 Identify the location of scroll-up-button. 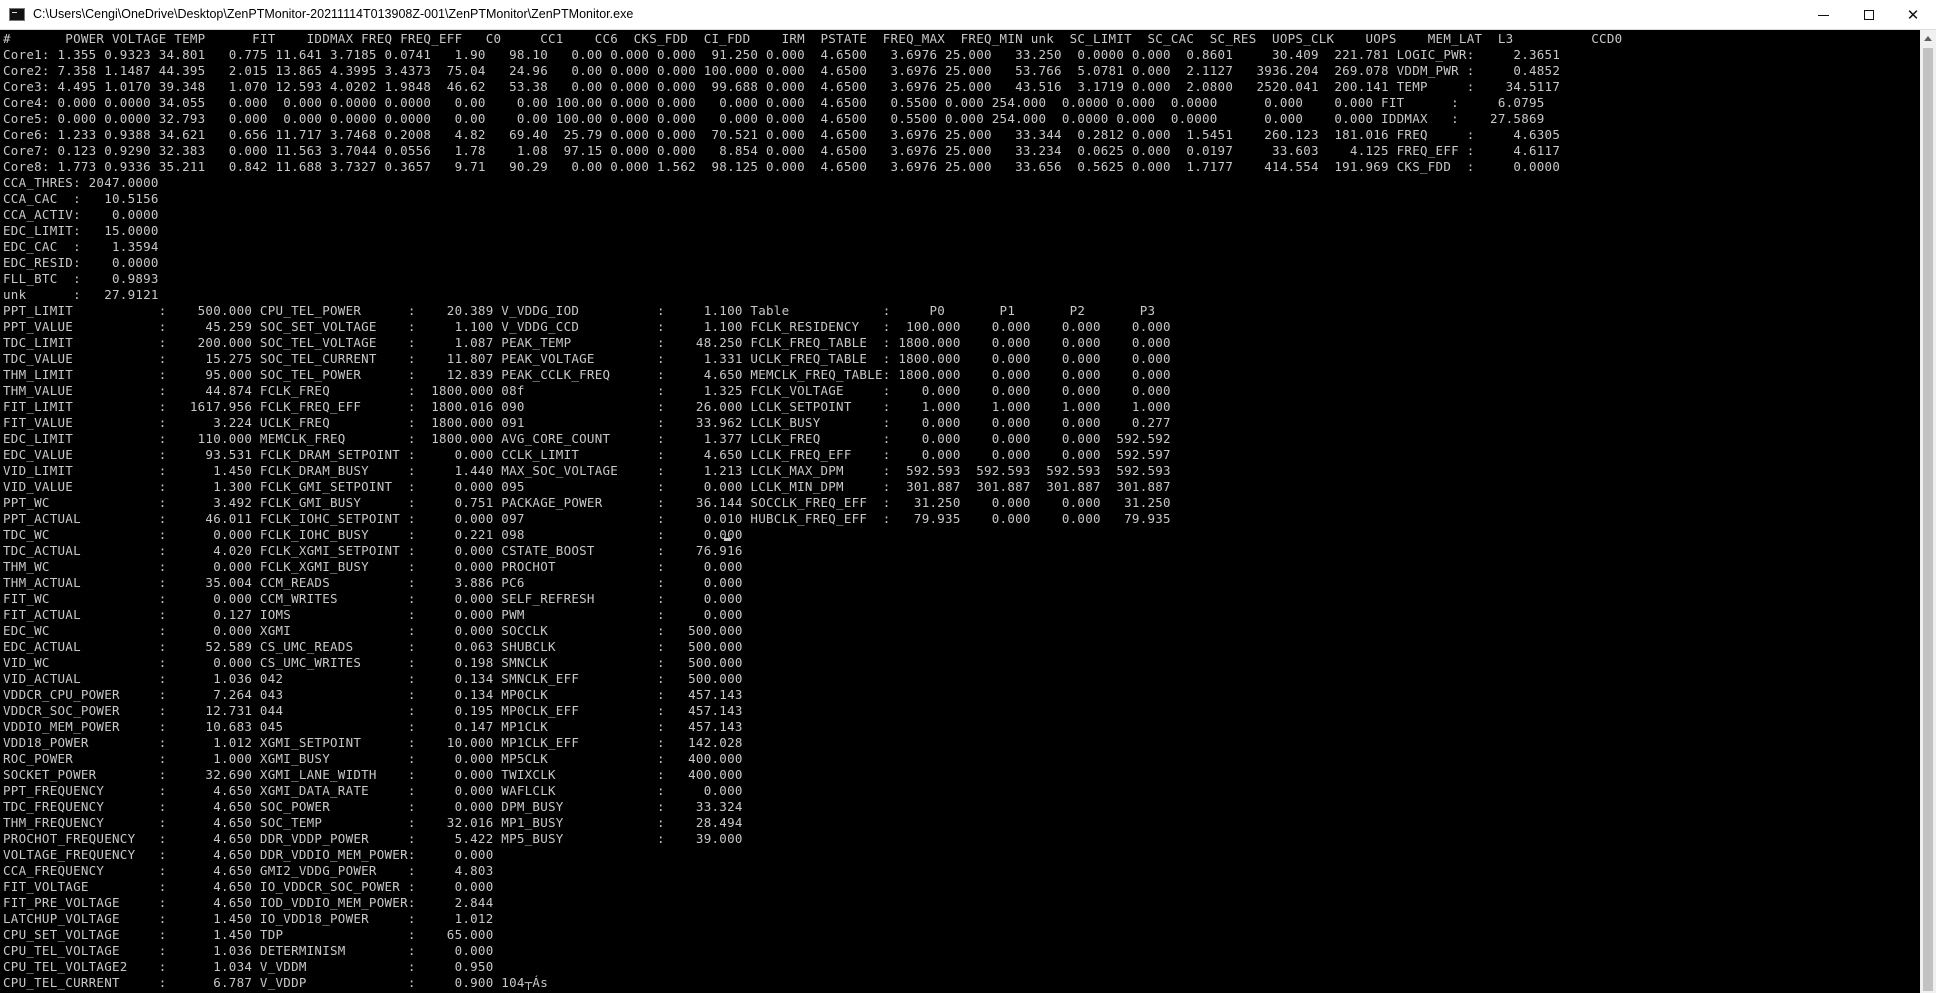
(1928, 38).